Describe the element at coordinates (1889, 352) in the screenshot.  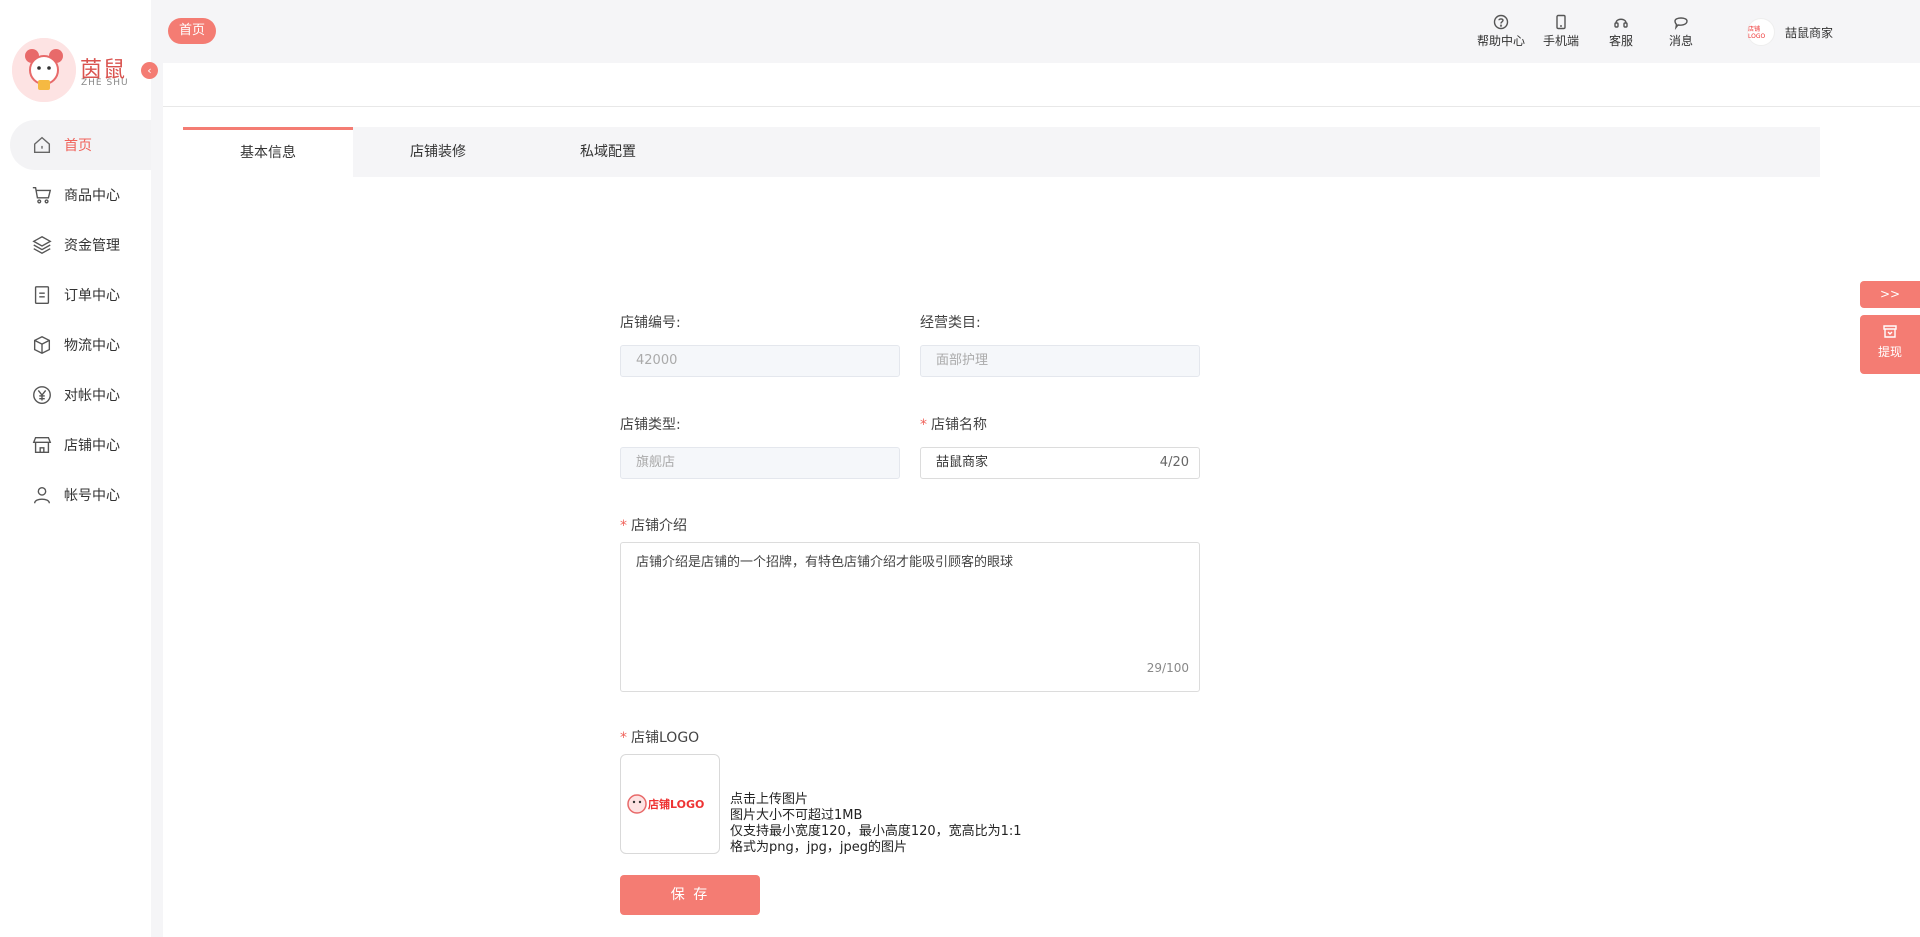
I see `withdraw-label: 提现` at that location.